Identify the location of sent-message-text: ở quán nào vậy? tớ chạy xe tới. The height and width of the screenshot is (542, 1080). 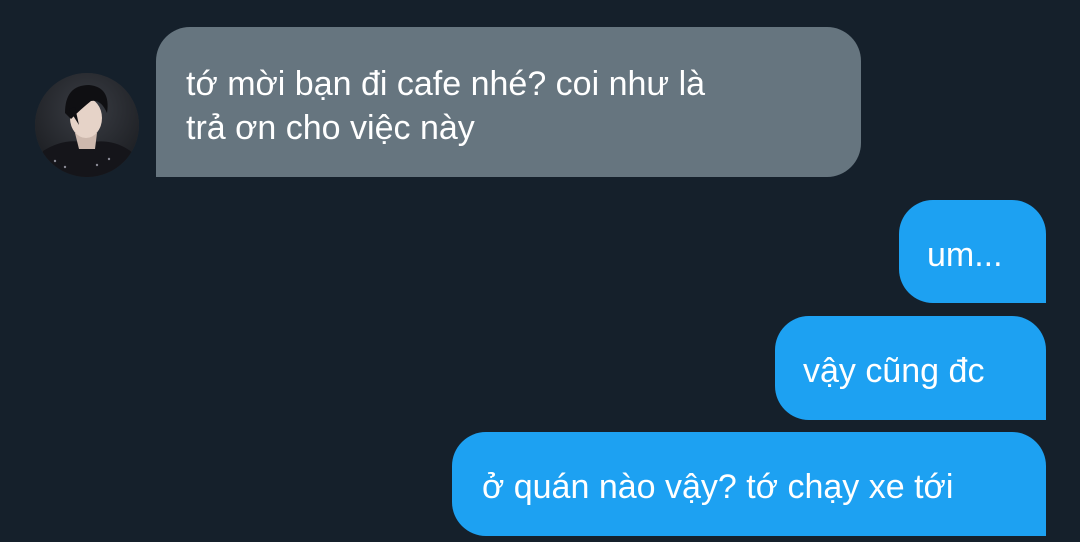
(718, 487).